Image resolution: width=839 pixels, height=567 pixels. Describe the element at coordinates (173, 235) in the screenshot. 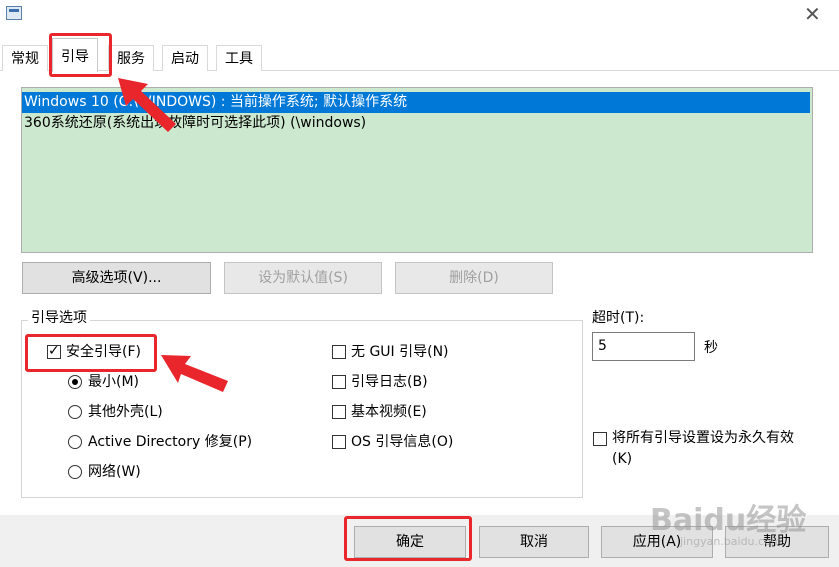

I see `annotation-arrows` at that location.